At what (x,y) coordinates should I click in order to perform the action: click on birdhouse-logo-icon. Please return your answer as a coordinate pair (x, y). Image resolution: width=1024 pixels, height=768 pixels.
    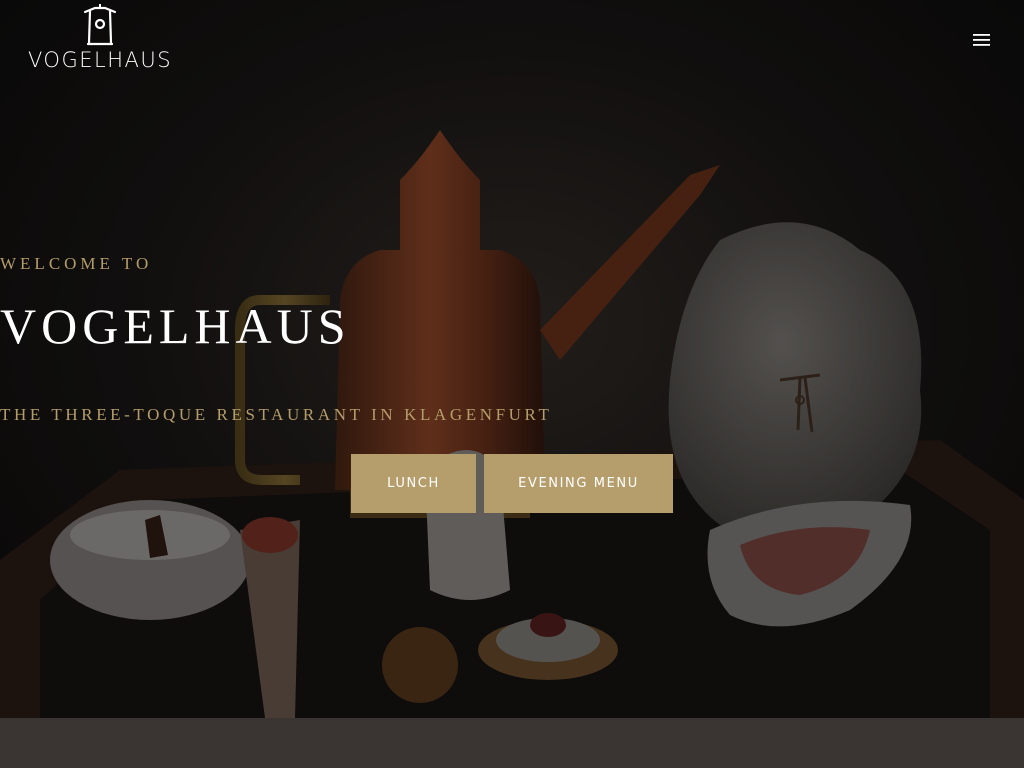
    Looking at the image, I should click on (100, 25).